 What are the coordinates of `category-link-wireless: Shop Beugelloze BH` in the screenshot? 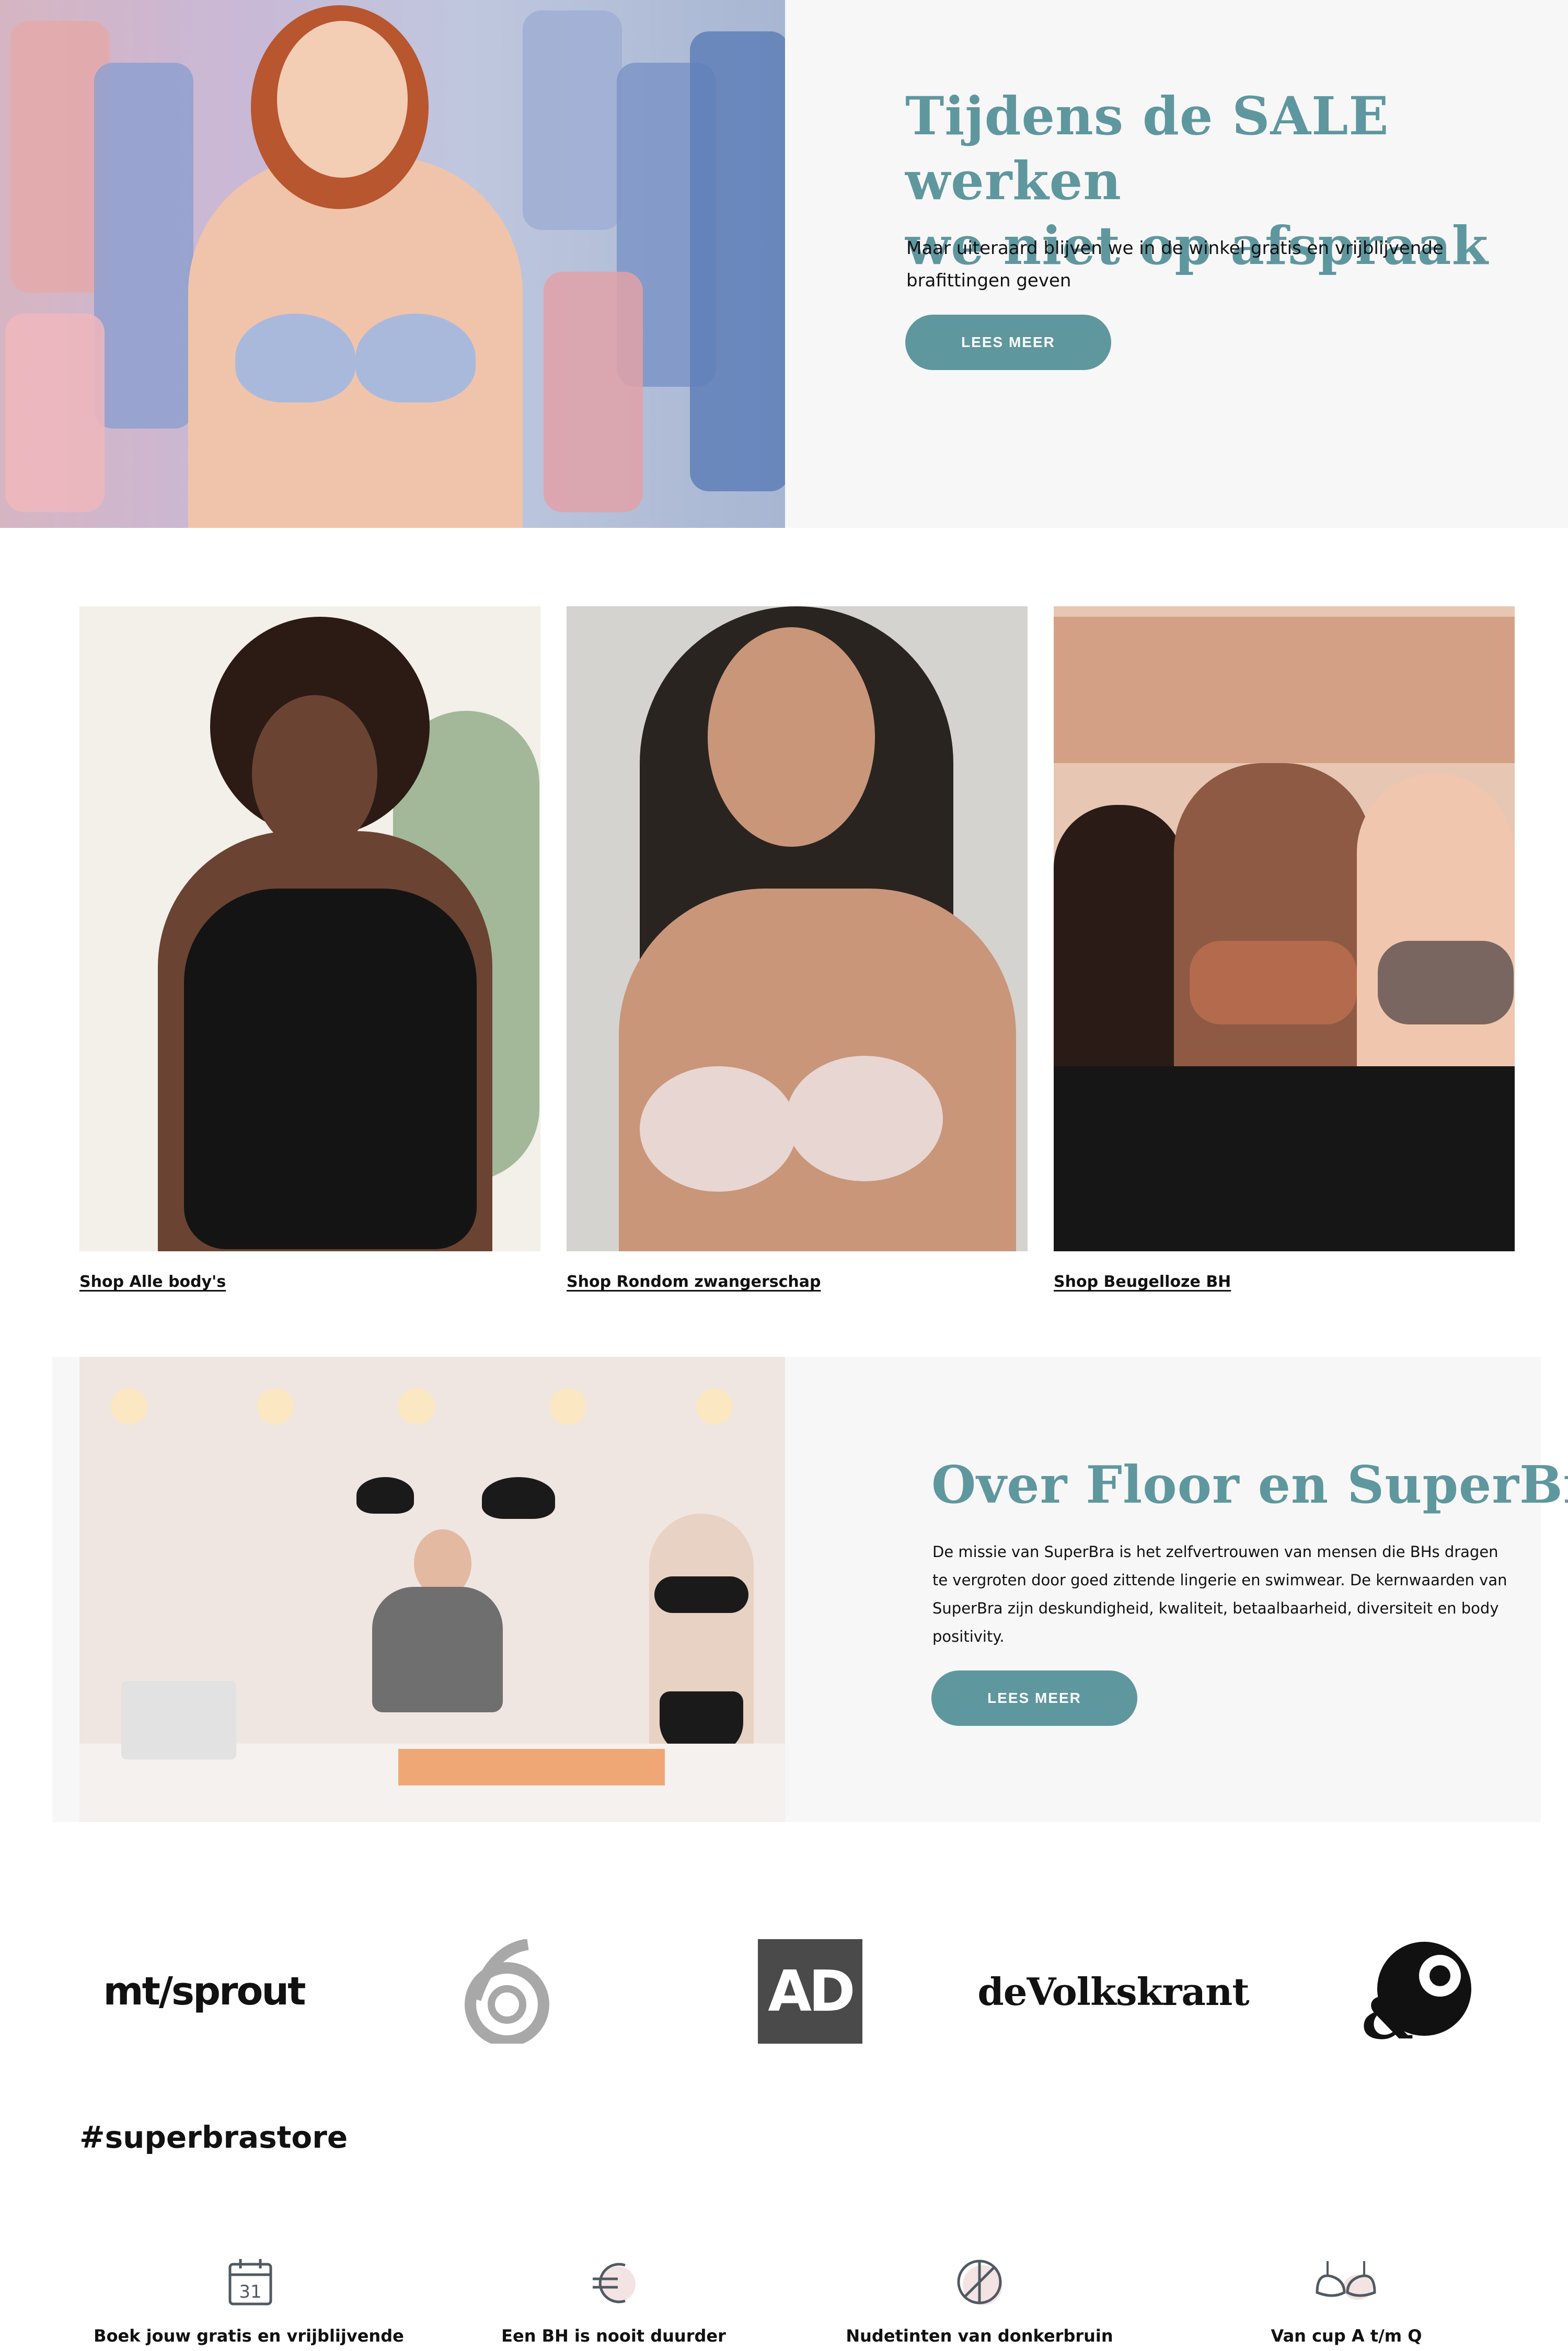 It's located at (1142, 1282).